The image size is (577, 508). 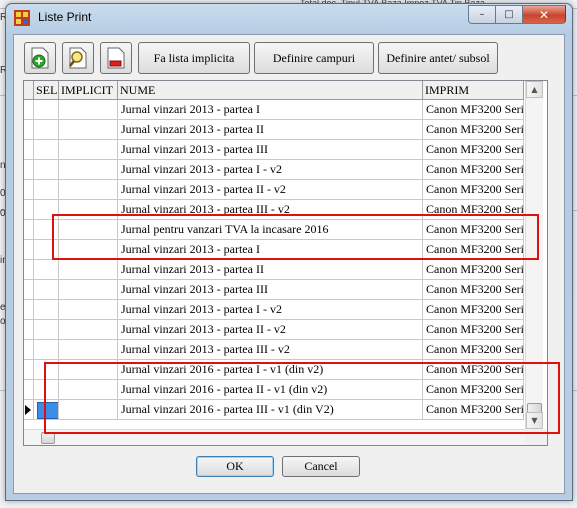 What do you see at coordinates (534, 89) in the screenshot?
I see `scroll-up-arrow: ▲` at bounding box center [534, 89].